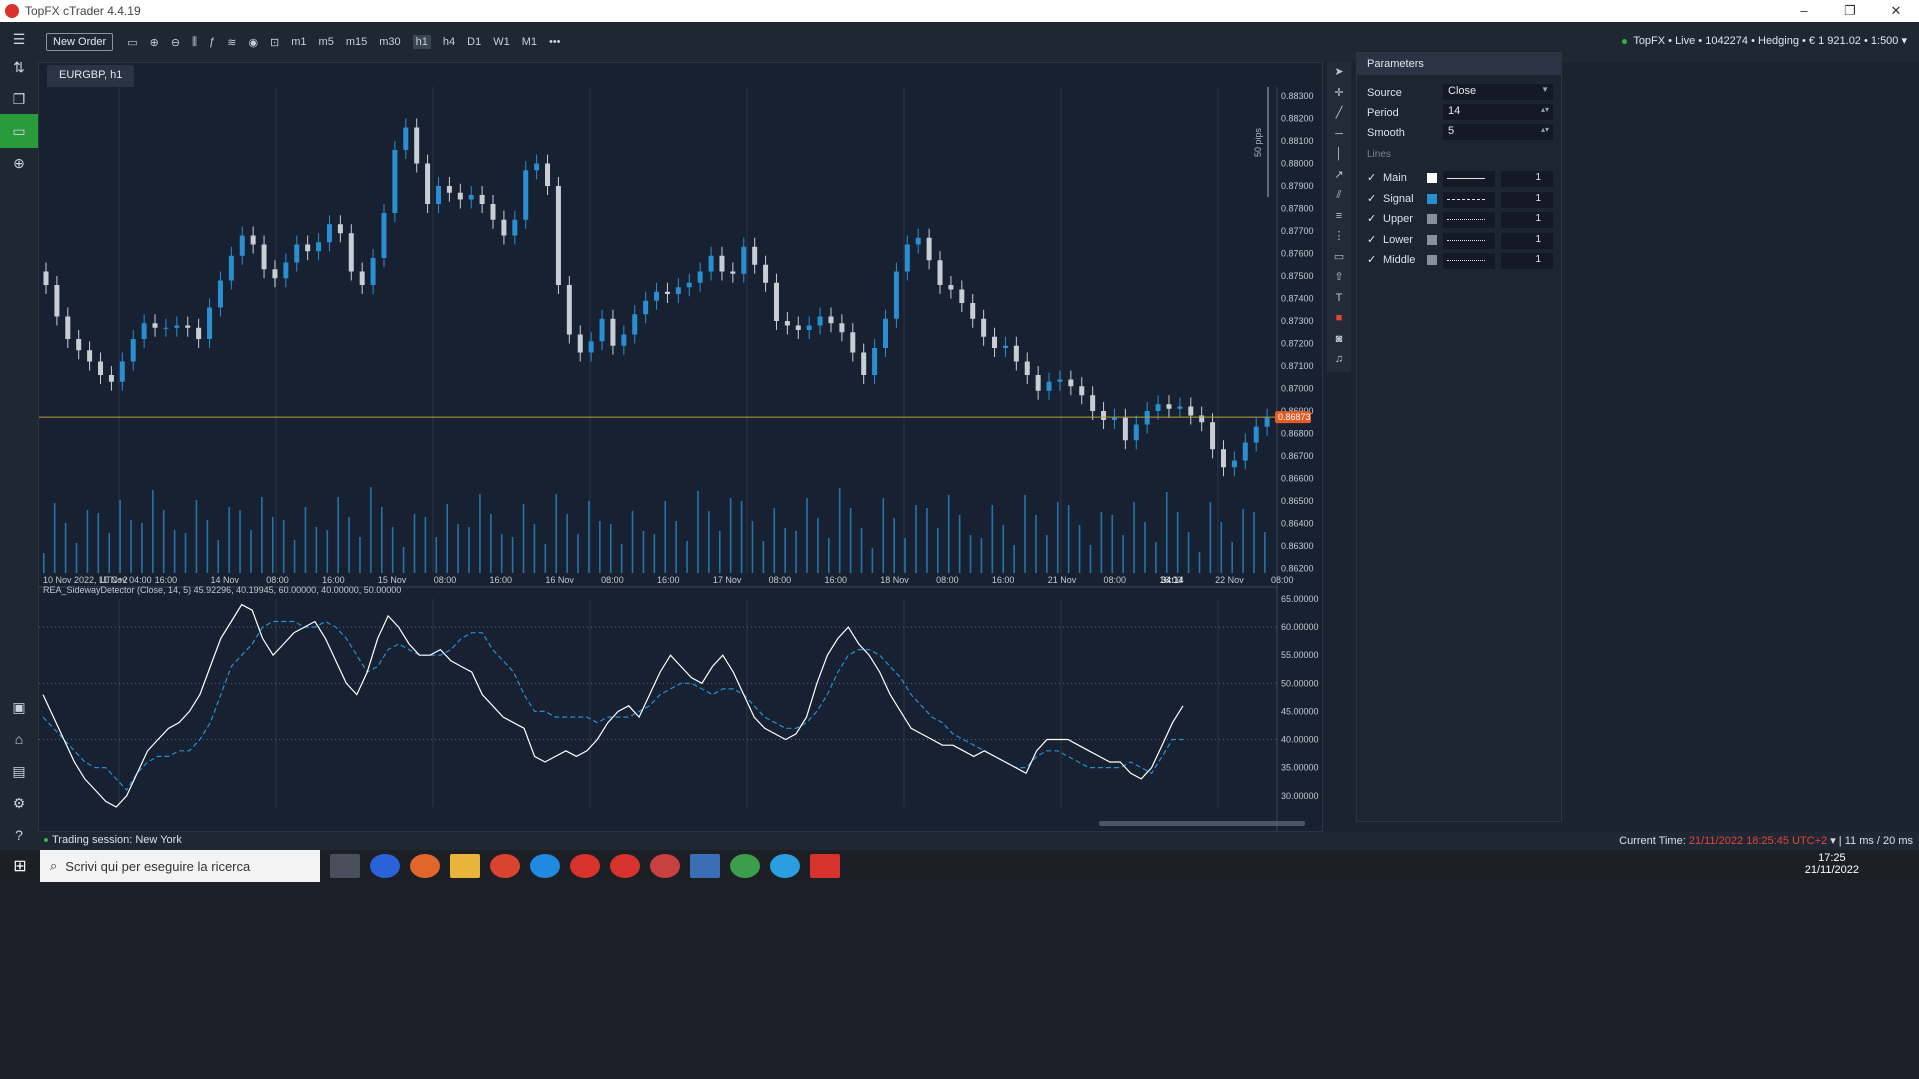  Describe the element at coordinates (19, 835) in the screenshot. I see `help-icon: ?` at that location.